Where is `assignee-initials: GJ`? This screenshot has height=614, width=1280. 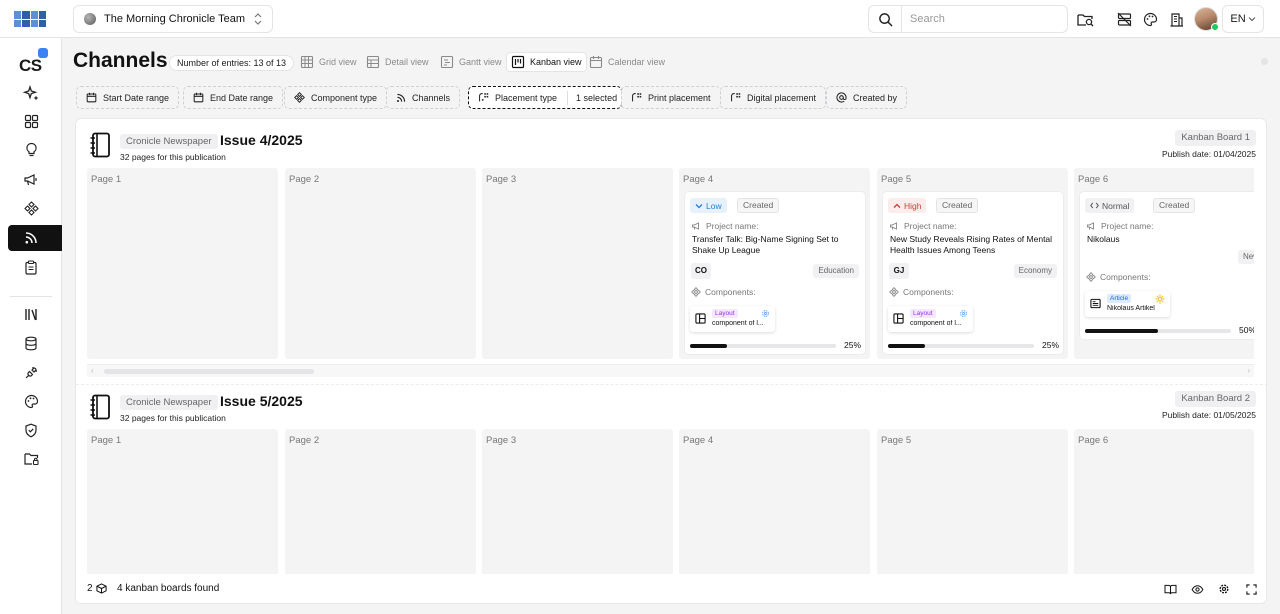
assignee-initials: GJ is located at coordinates (899, 271).